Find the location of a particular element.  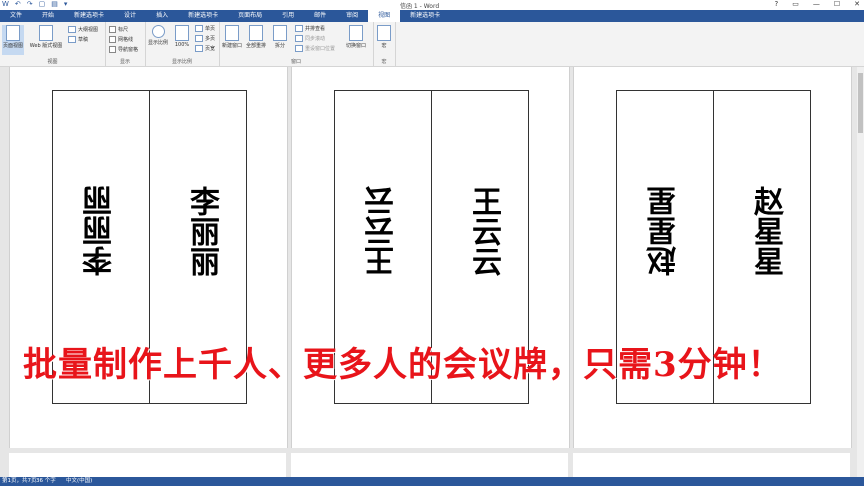

scrollbar-thumb is located at coordinates (860, 103).